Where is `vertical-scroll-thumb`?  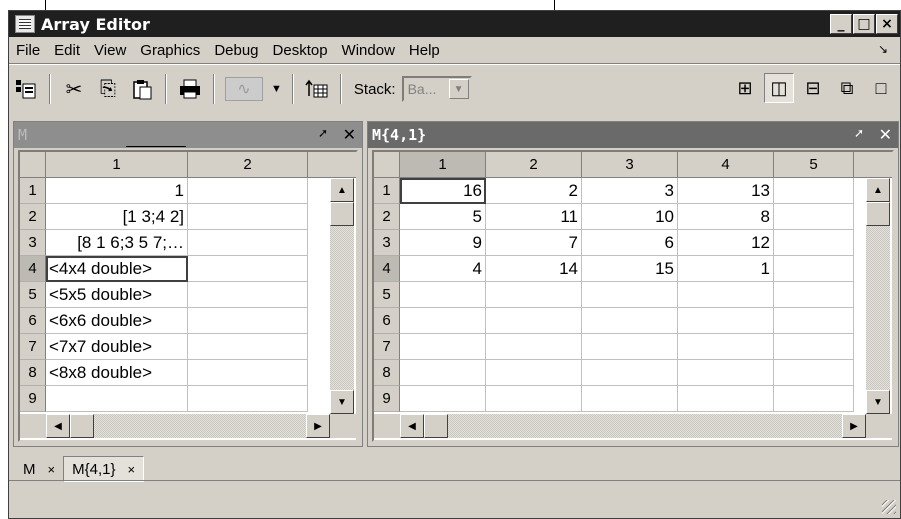
vertical-scroll-thumb is located at coordinates (342, 214).